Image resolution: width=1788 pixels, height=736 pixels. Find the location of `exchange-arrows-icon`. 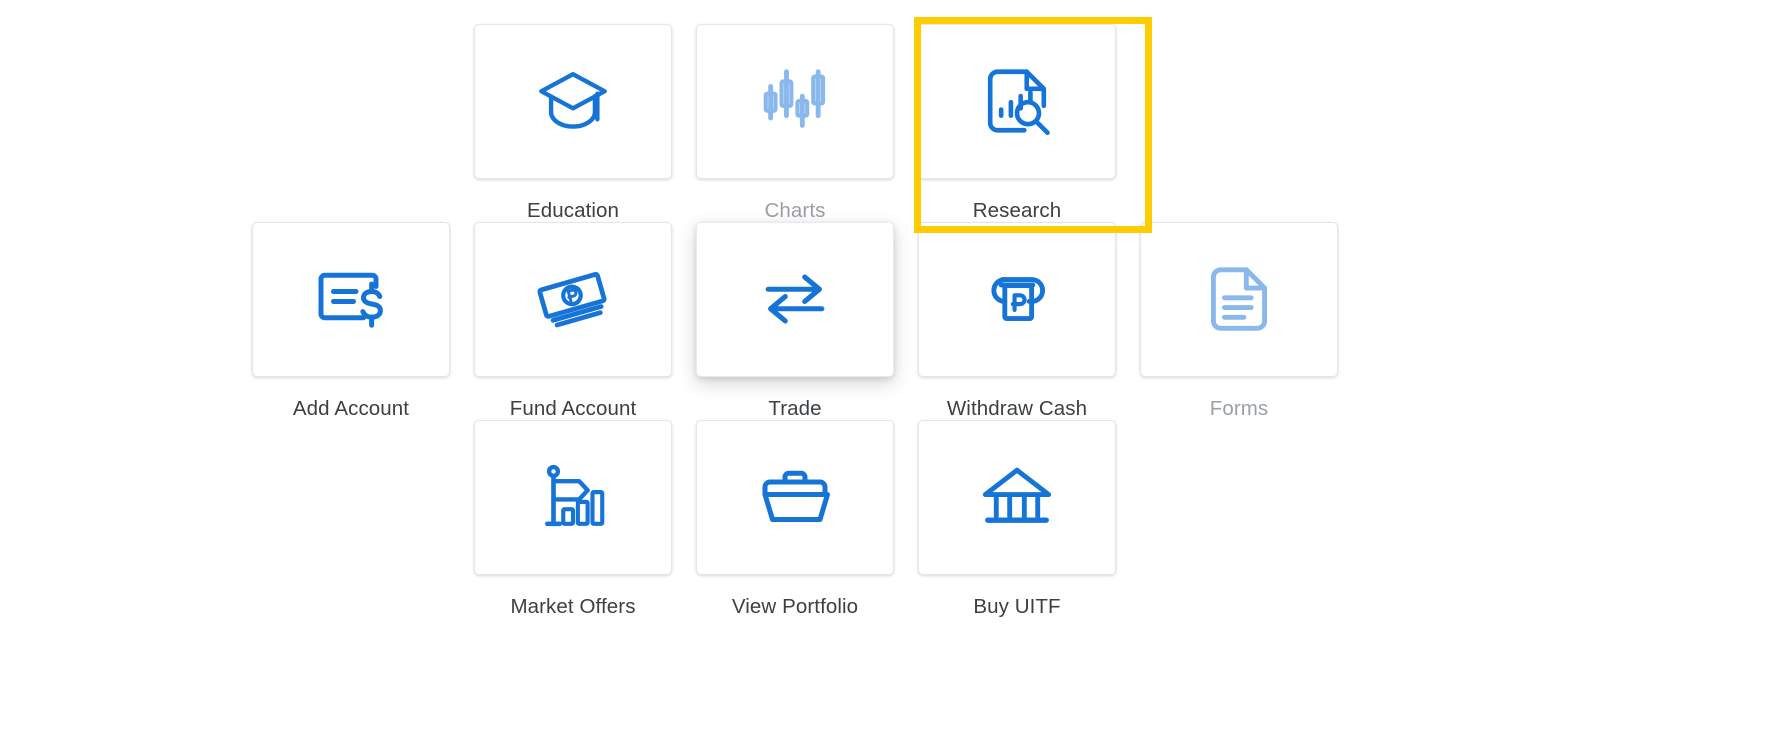

exchange-arrows-icon is located at coordinates (795, 299).